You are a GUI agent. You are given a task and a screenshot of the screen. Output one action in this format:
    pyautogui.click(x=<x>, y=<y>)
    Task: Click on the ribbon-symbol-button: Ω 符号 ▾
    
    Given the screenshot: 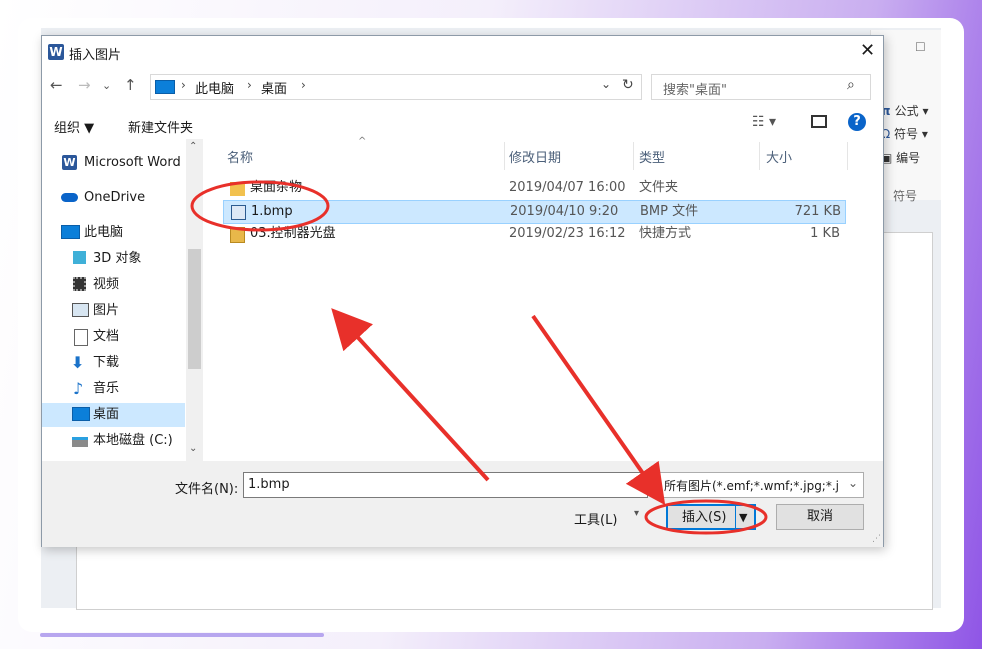 What is the action you would take?
    pyautogui.click(x=904, y=133)
    